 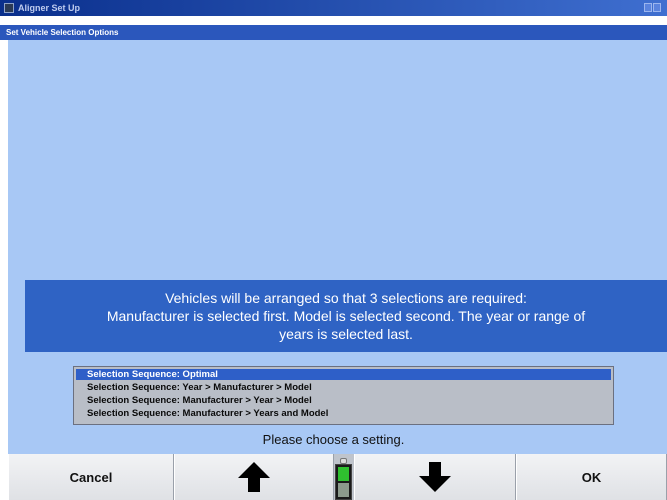 I want to click on down-button, so click(x=435, y=477).